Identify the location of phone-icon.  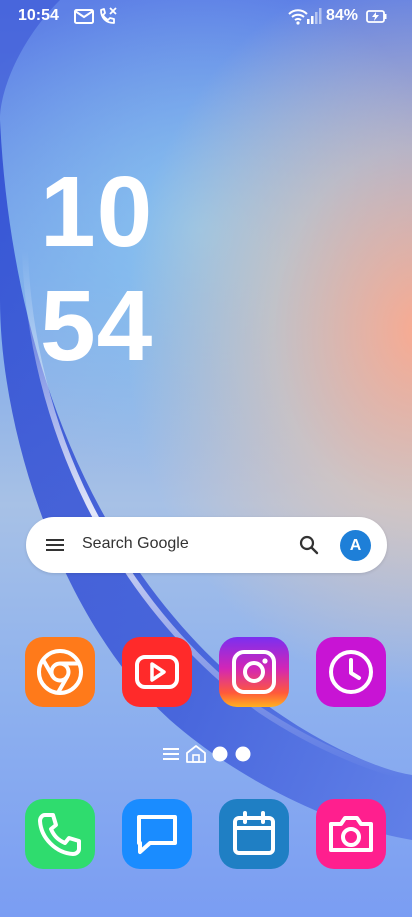
(59, 834).